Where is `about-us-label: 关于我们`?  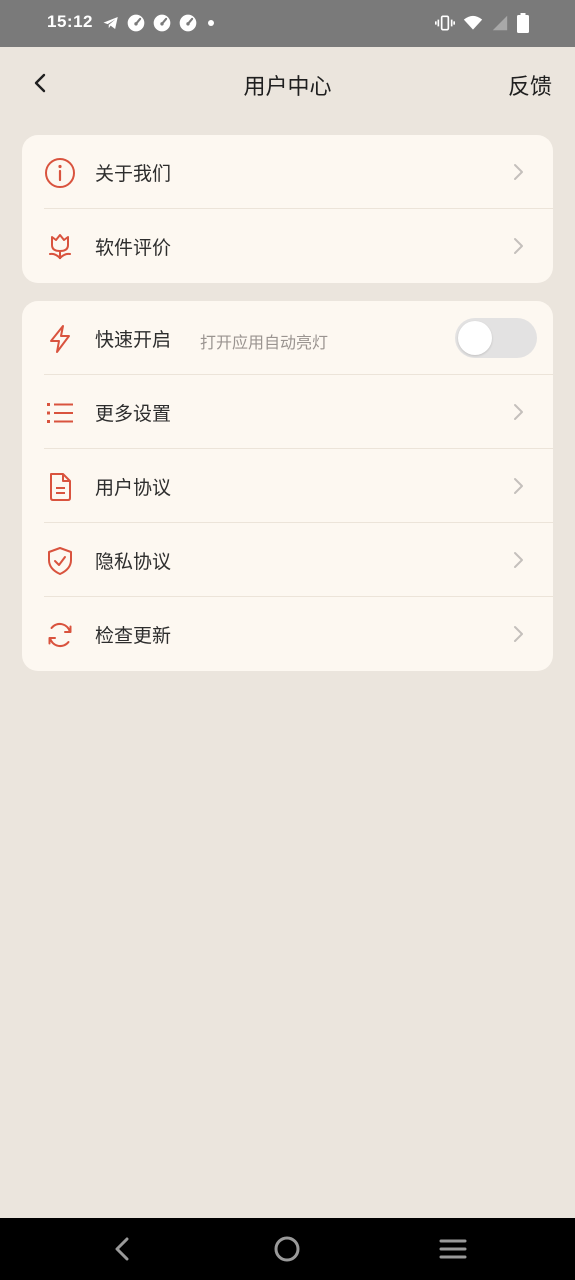 about-us-label: 关于我们 is located at coordinates (133, 174).